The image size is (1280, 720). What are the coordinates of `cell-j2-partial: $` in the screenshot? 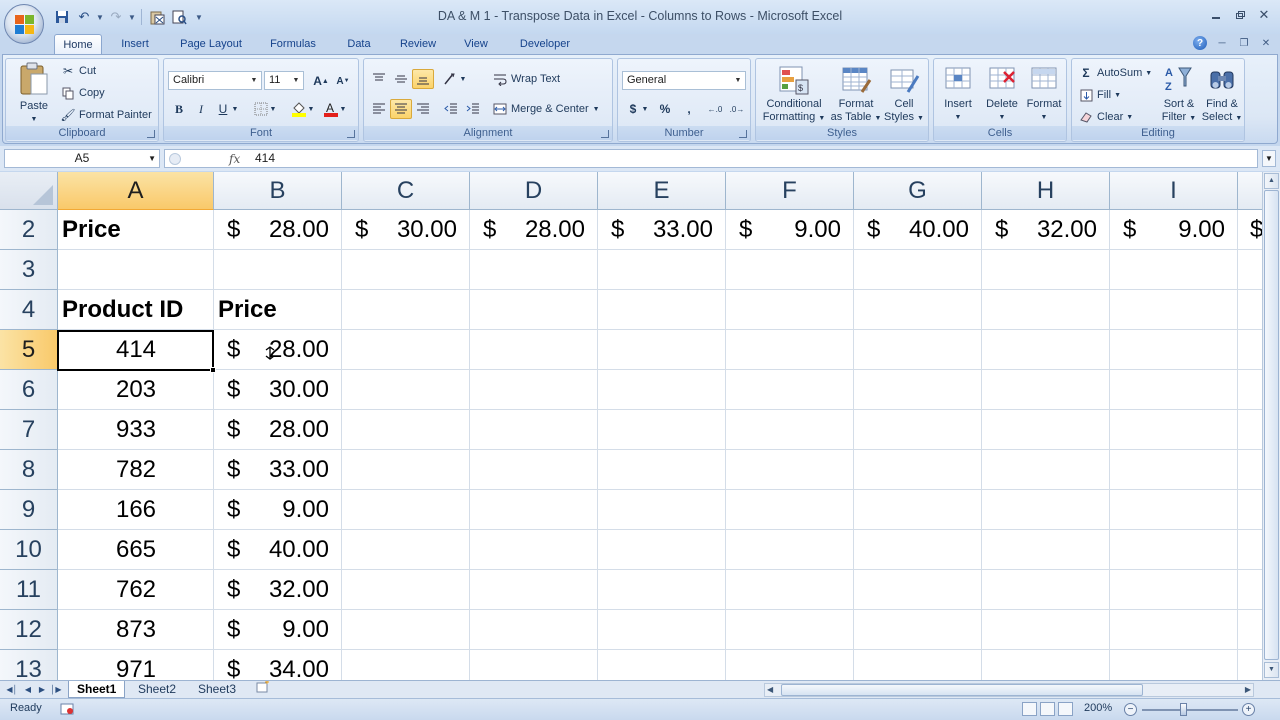 It's located at (1256, 230).